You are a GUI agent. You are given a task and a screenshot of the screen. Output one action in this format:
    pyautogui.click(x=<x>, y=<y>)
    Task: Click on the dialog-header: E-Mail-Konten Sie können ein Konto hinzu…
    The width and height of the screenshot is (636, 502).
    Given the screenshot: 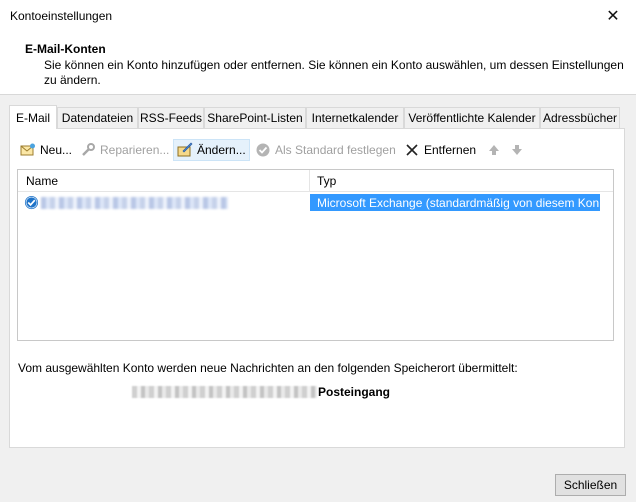 What is the action you would take?
    pyautogui.click(x=318, y=64)
    